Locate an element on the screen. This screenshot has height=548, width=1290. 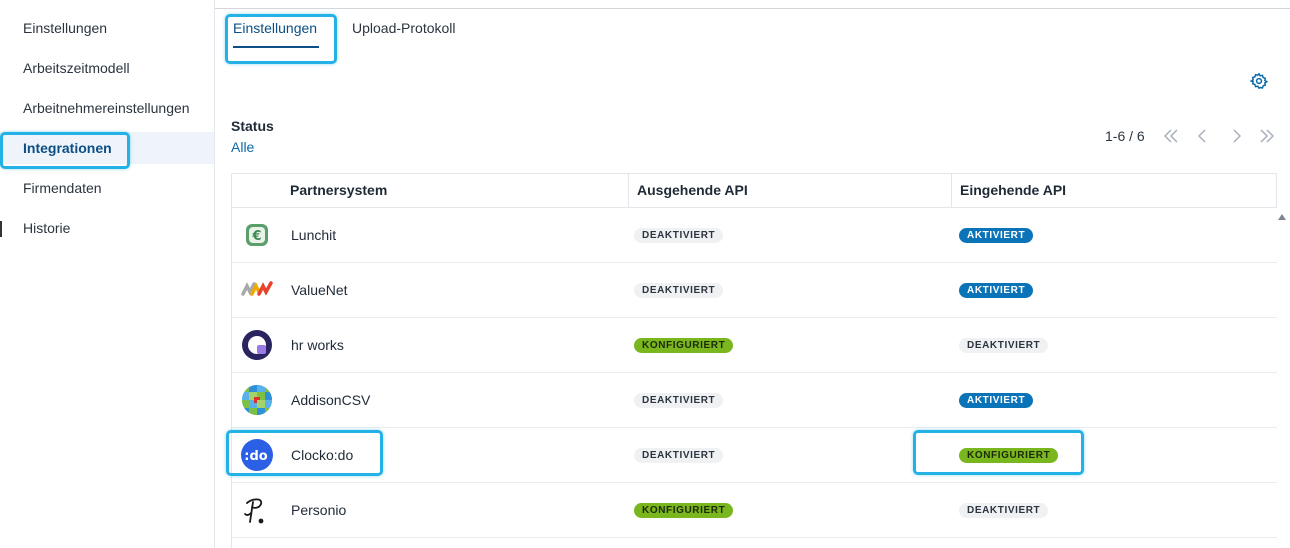
column-header-partnersystem: Partnersystem is located at coordinates (455, 191).